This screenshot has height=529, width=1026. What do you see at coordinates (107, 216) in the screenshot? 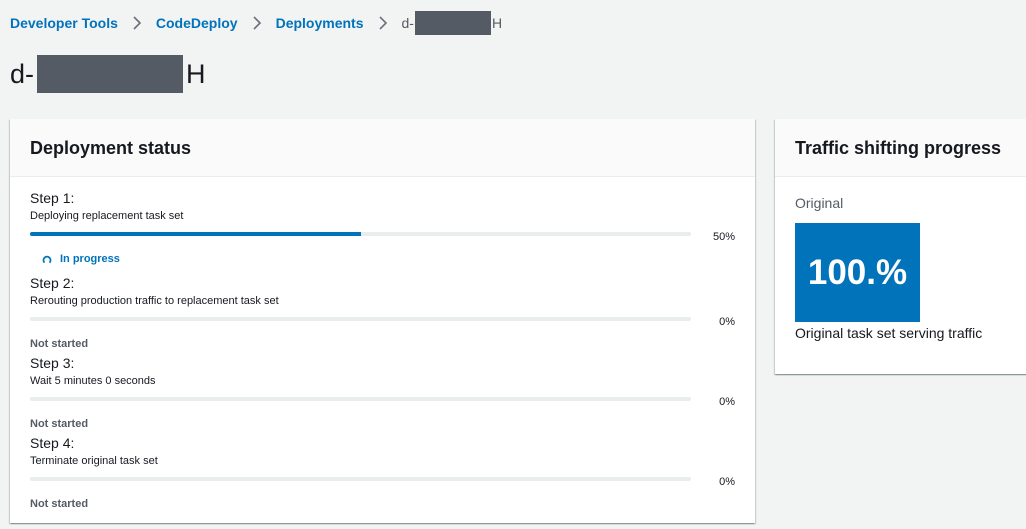
I see `step-description: Deploying replacement task set` at bounding box center [107, 216].